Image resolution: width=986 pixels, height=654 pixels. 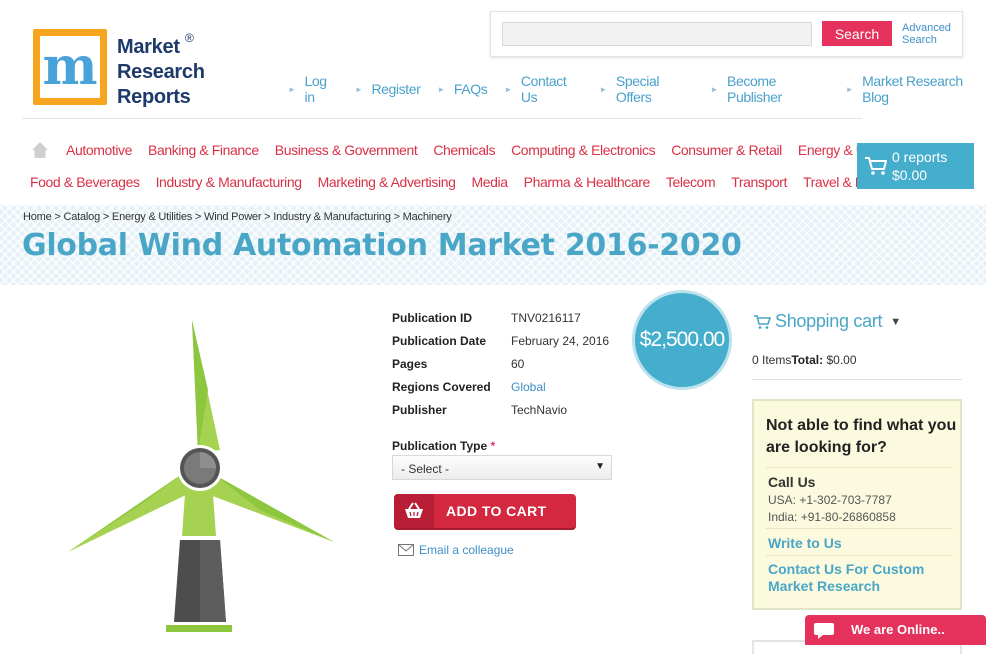 I want to click on top-link-faqs: ► FAQs, so click(x=462, y=89).